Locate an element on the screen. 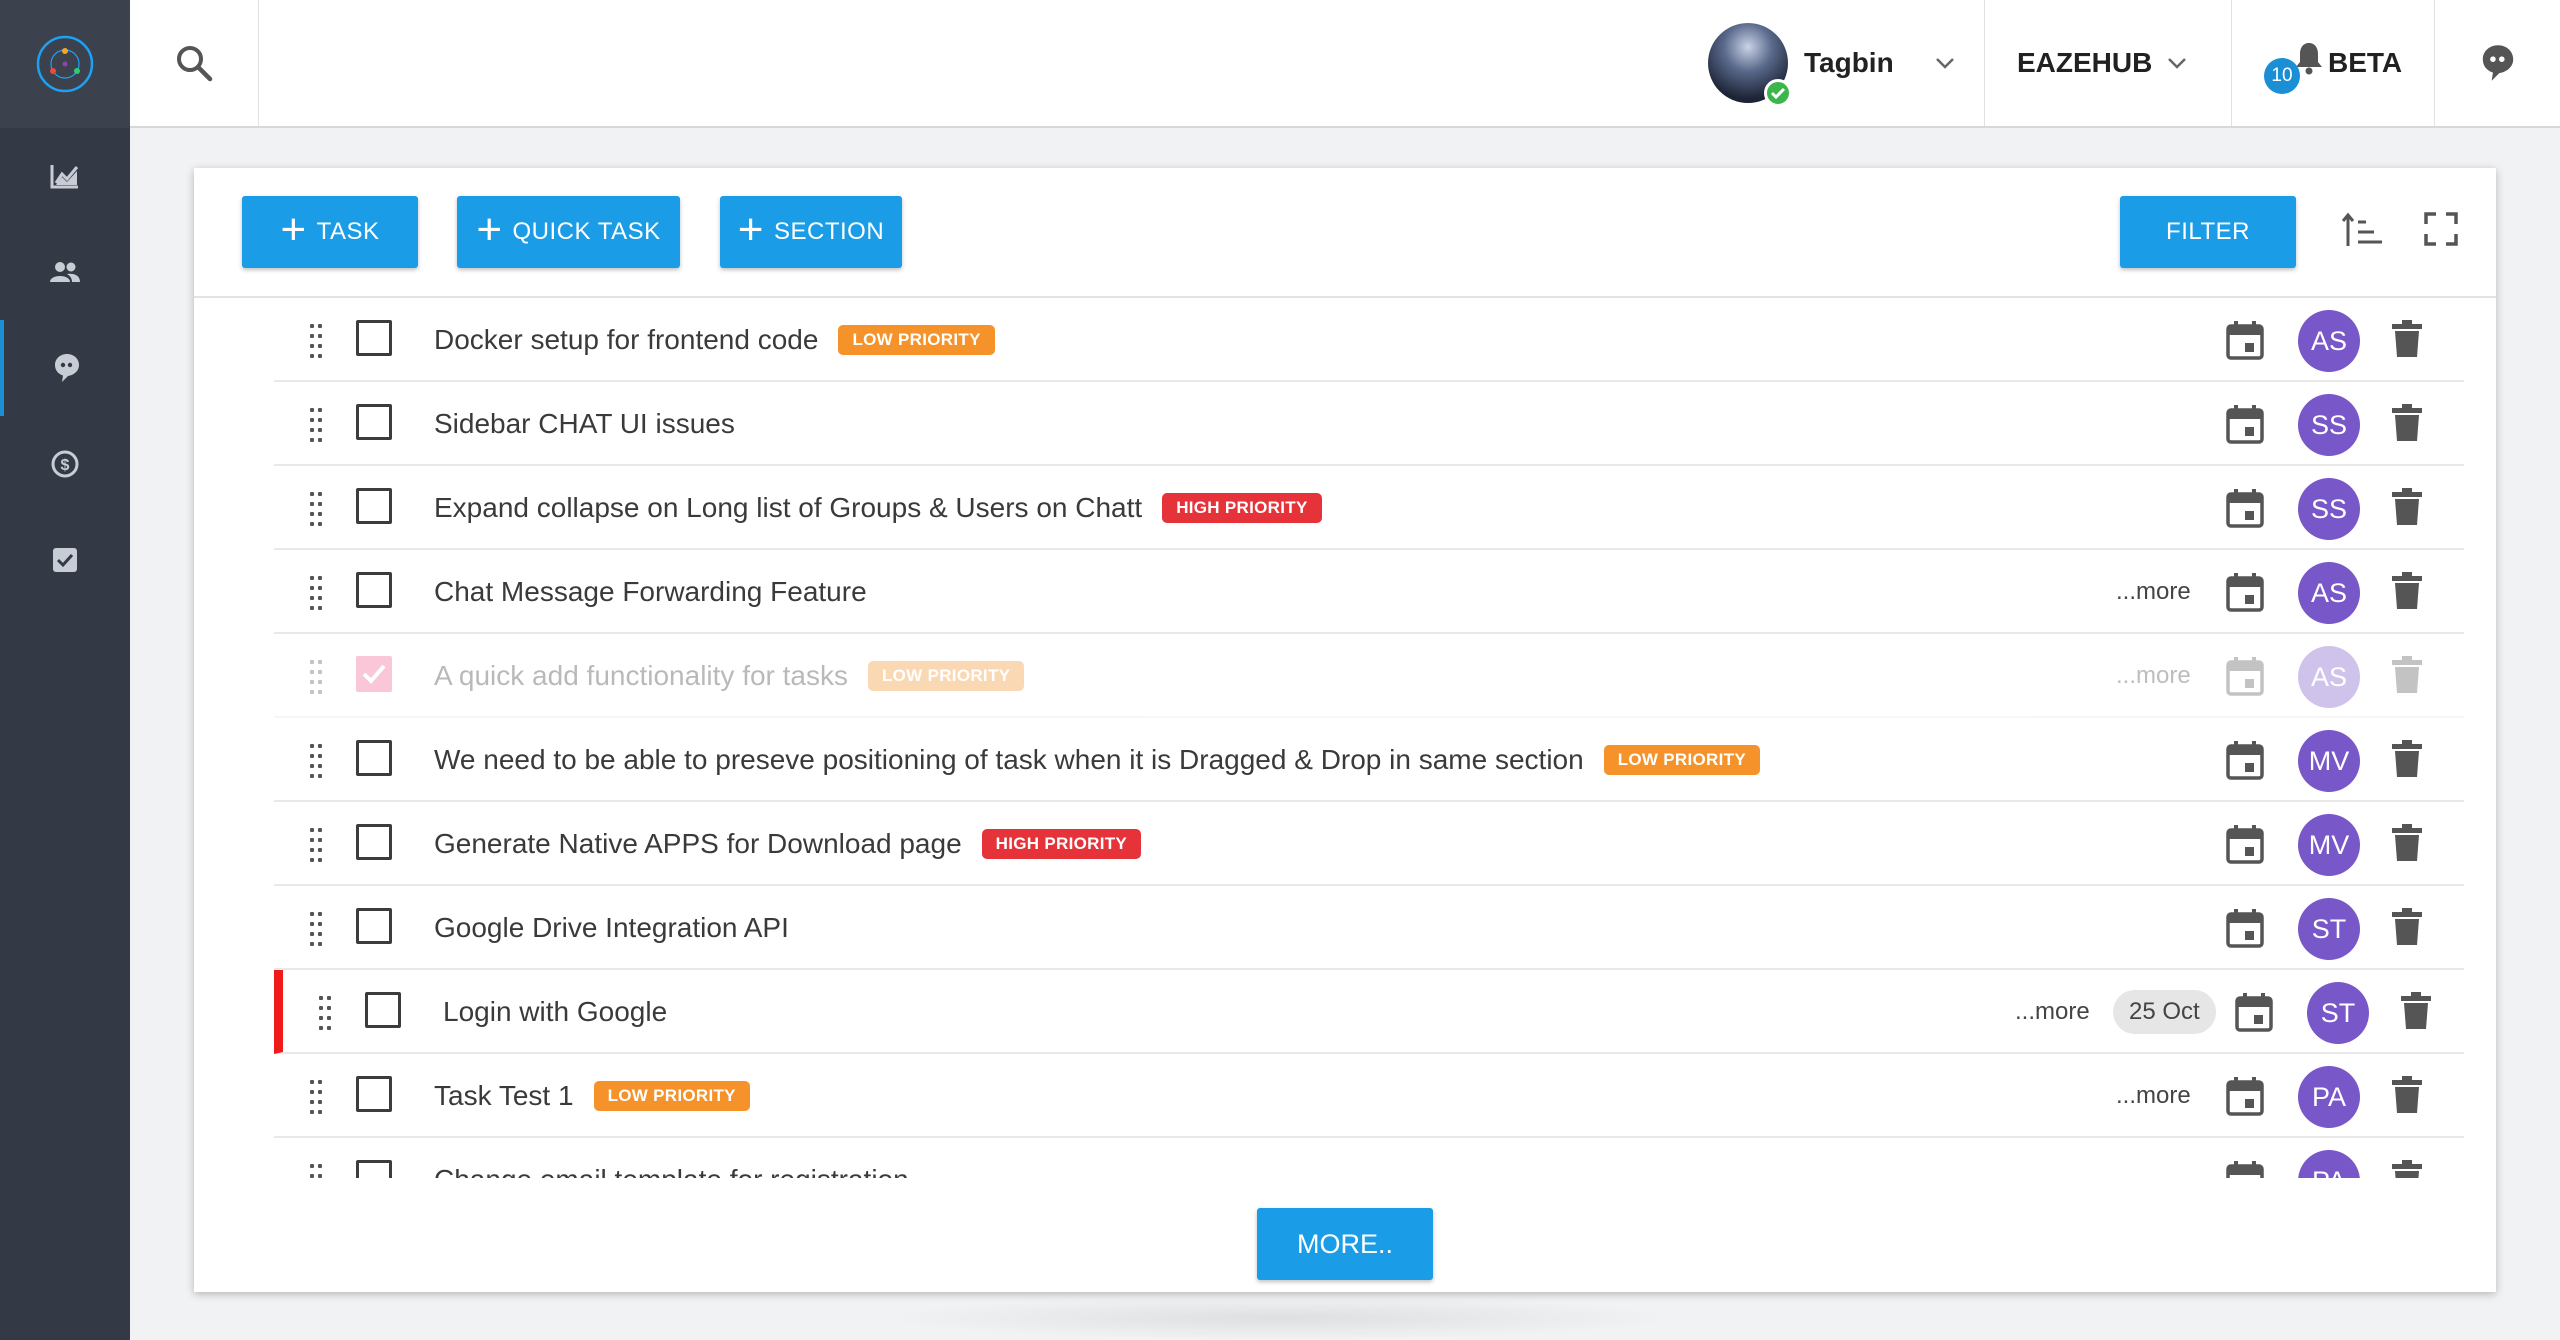 This screenshot has height=1340, width=2560. sort-icon is located at coordinates (2363, 231).